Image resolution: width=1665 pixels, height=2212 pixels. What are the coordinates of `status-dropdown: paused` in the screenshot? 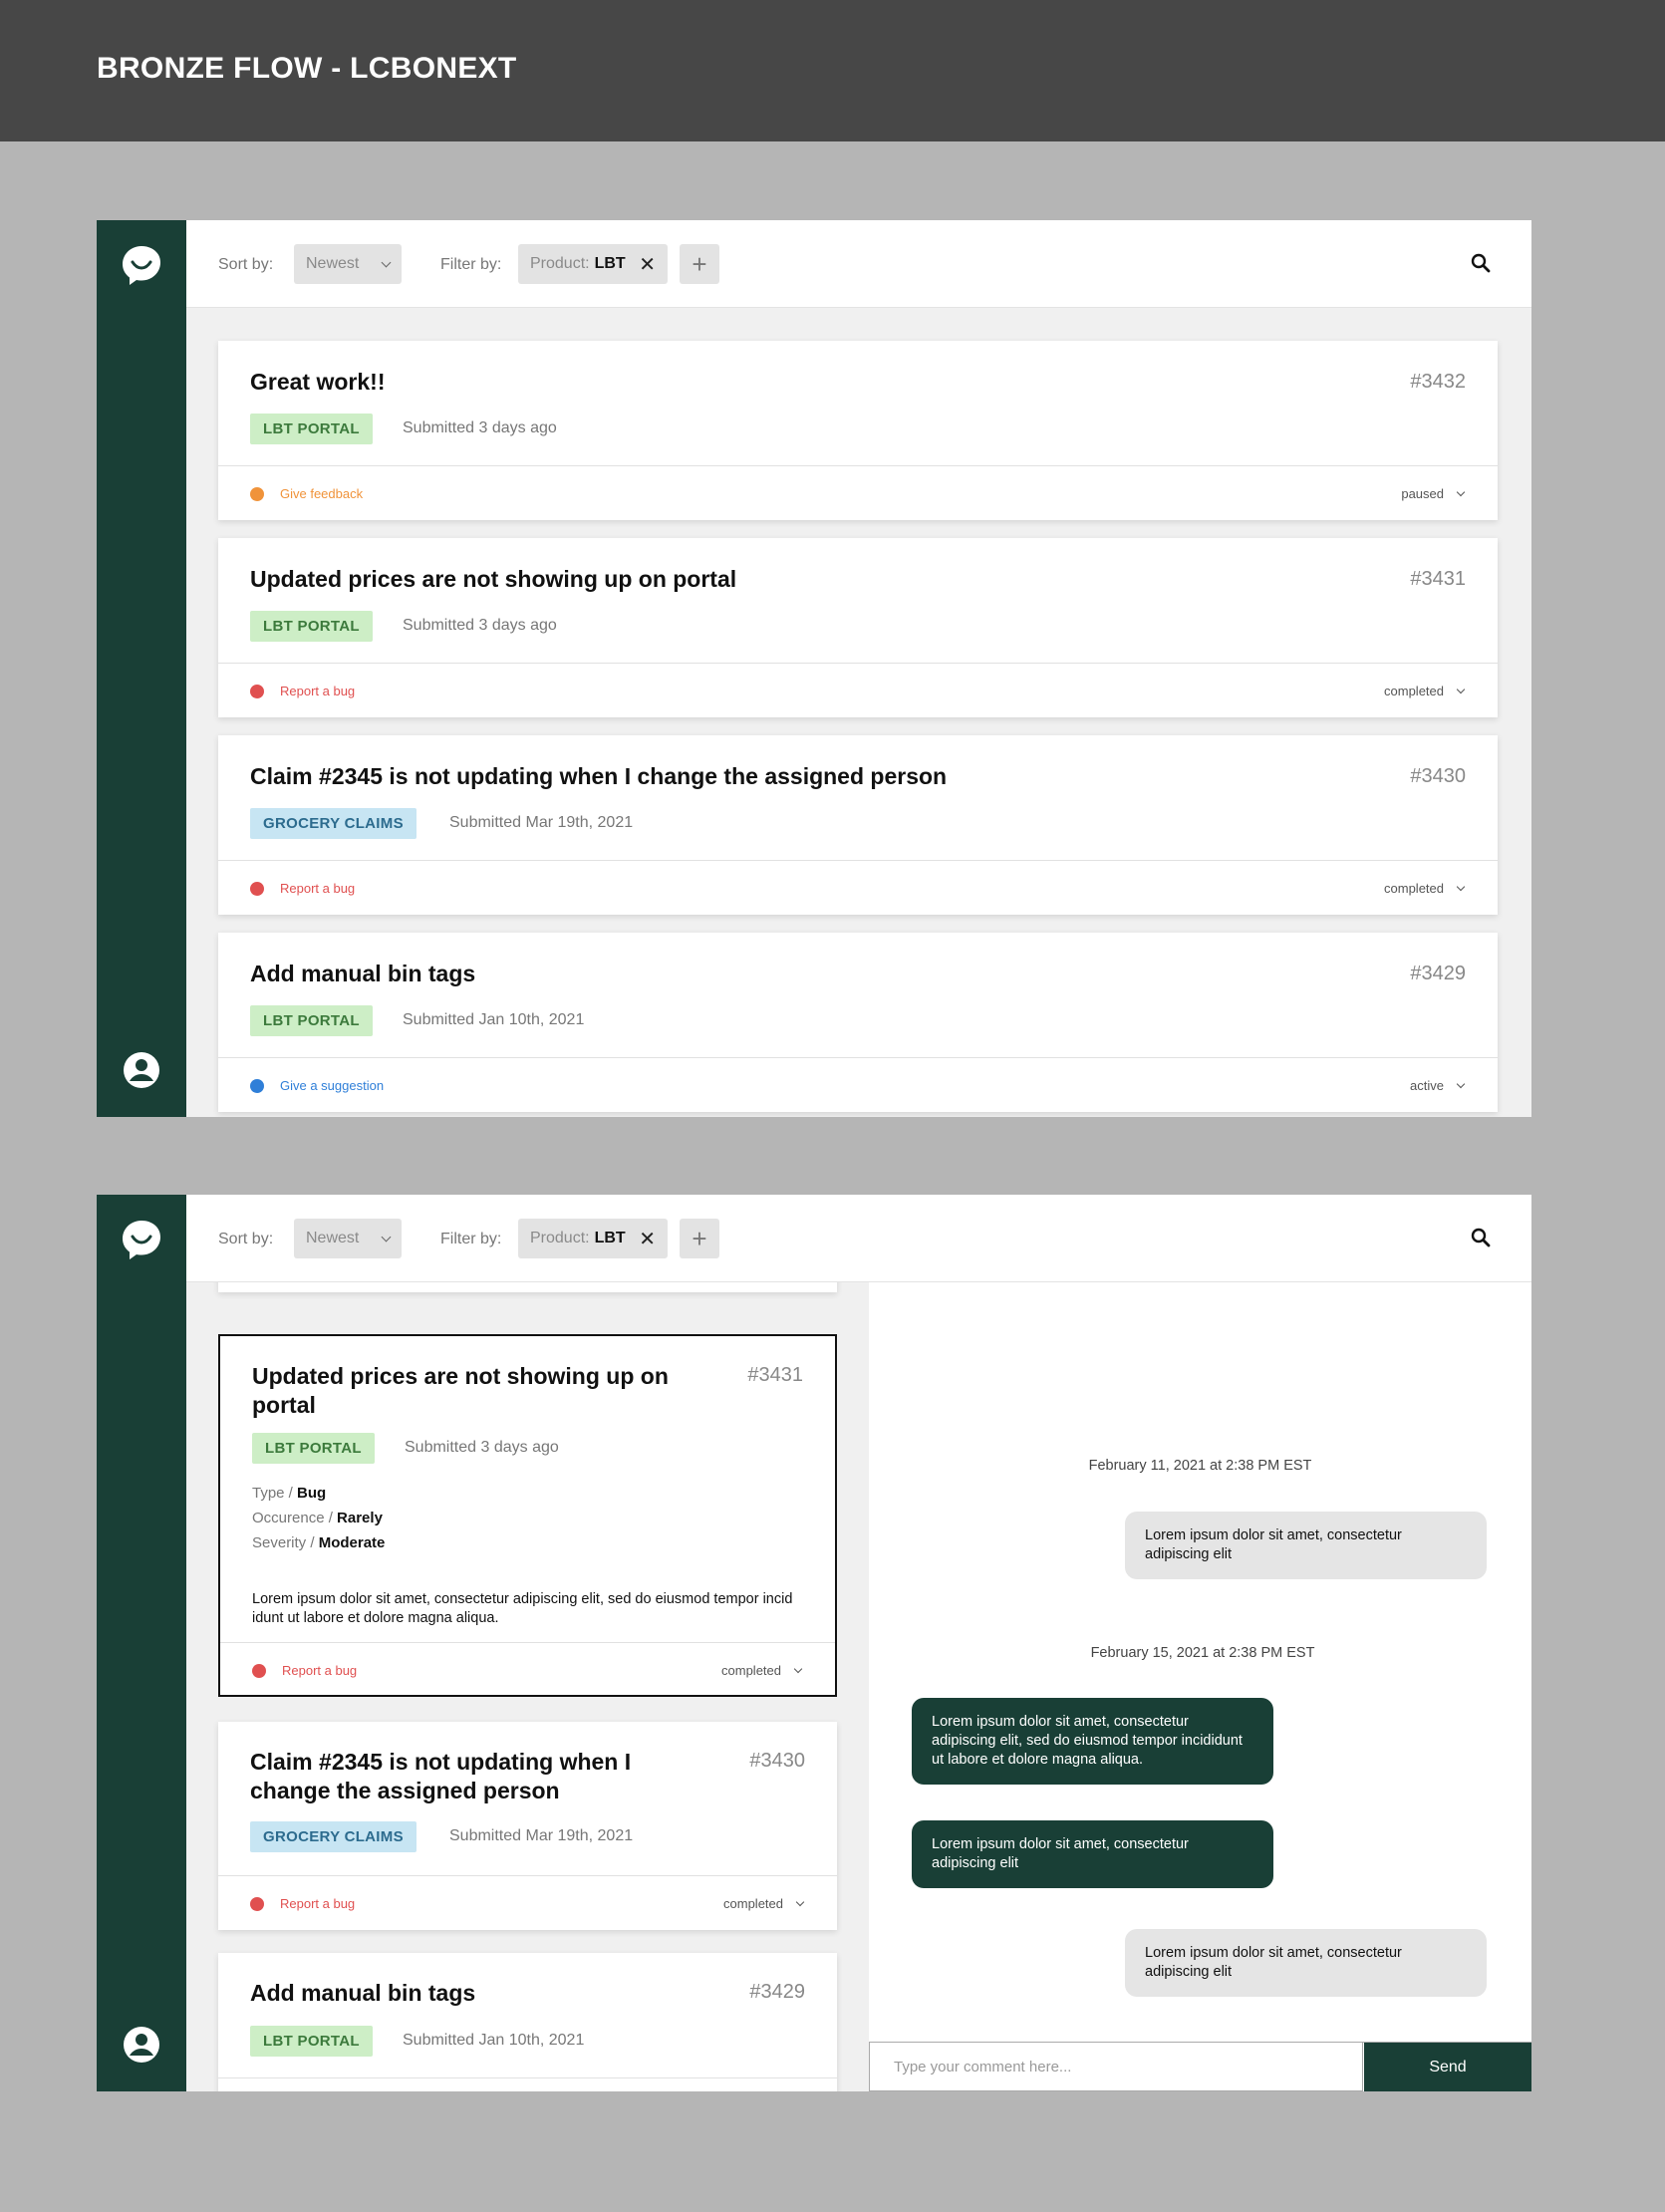 It's located at (1433, 494).